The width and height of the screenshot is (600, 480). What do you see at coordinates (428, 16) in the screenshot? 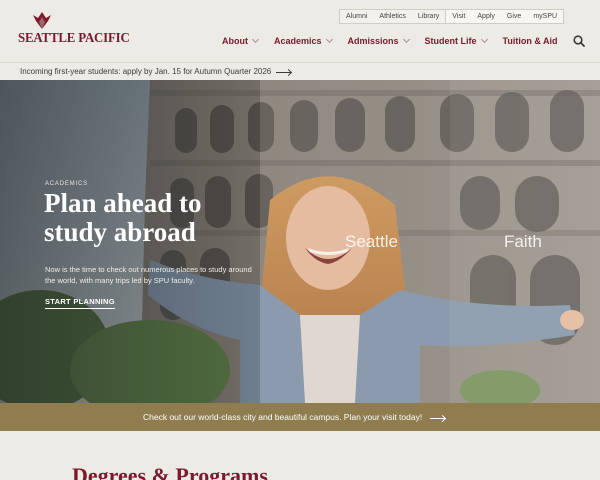
I see `utility-link-library: Library` at bounding box center [428, 16].